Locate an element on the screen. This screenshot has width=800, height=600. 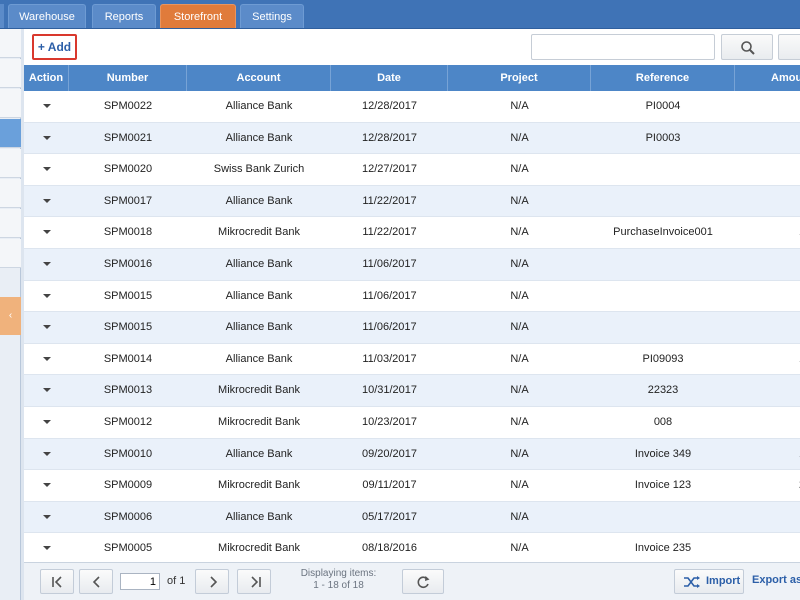
tab-stub is located at coordinates (2, 16).